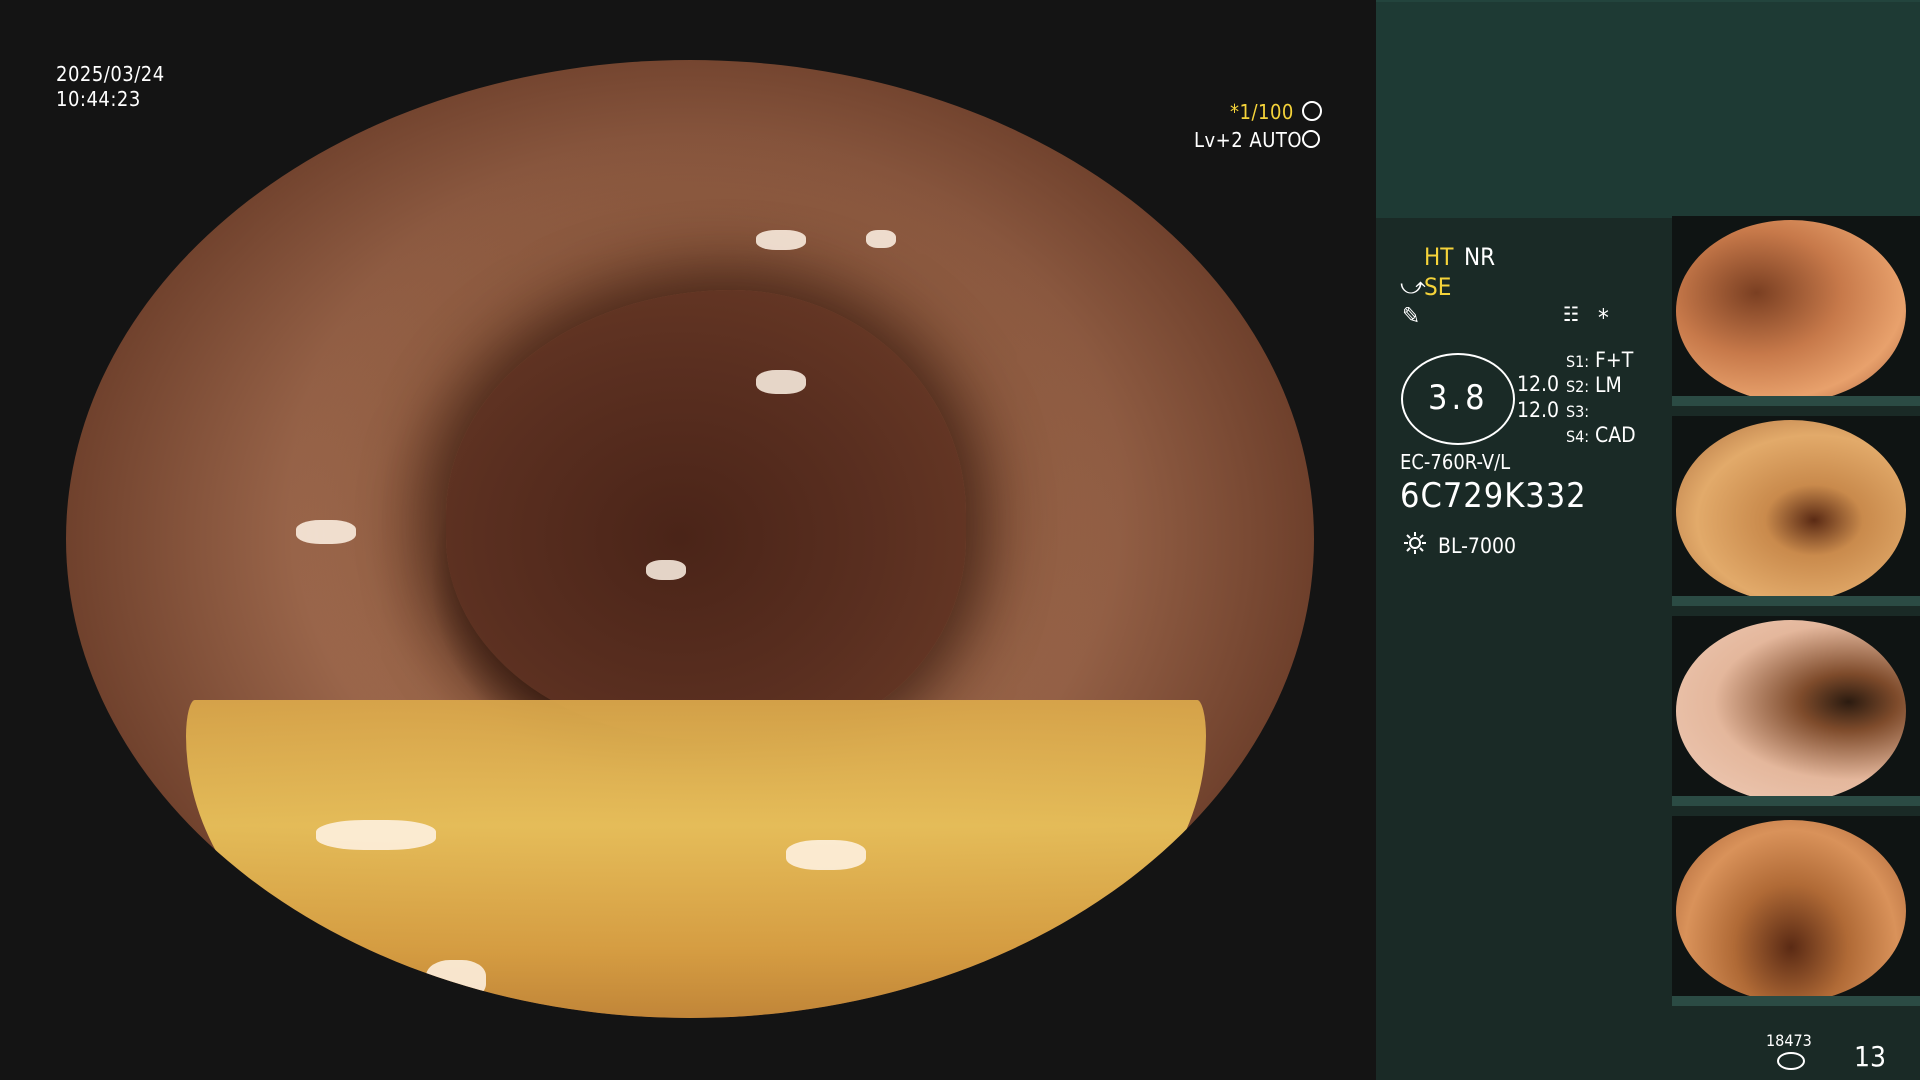  What do you see at coordinates (1311, 139) in the screenshot?
I see `target-icon` at bounding box center [1311, 139].